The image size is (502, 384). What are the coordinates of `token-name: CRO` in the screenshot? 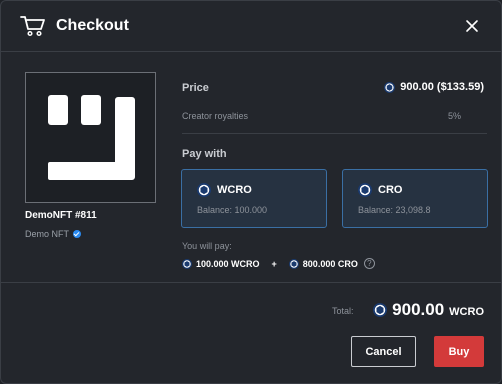 It's located at (390, 190).